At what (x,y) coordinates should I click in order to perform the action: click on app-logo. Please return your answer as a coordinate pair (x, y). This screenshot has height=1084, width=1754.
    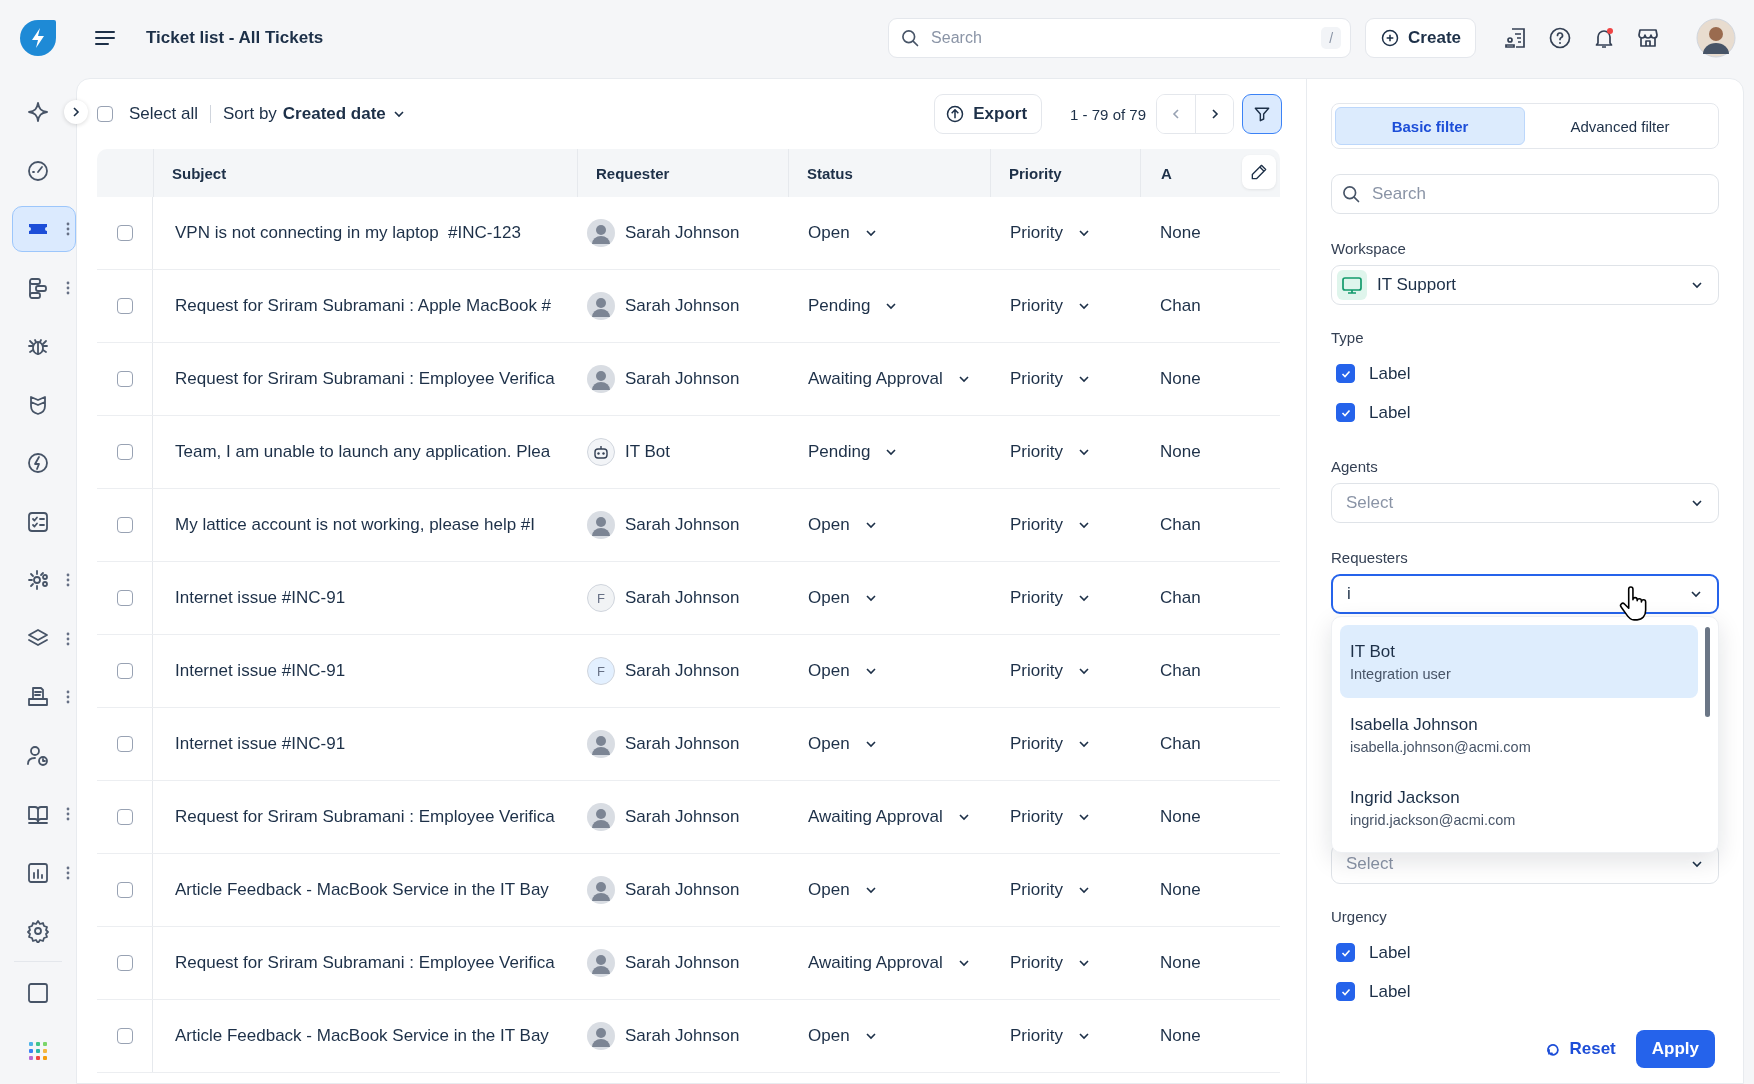
    Looking at the image, I should click on (38, 38).